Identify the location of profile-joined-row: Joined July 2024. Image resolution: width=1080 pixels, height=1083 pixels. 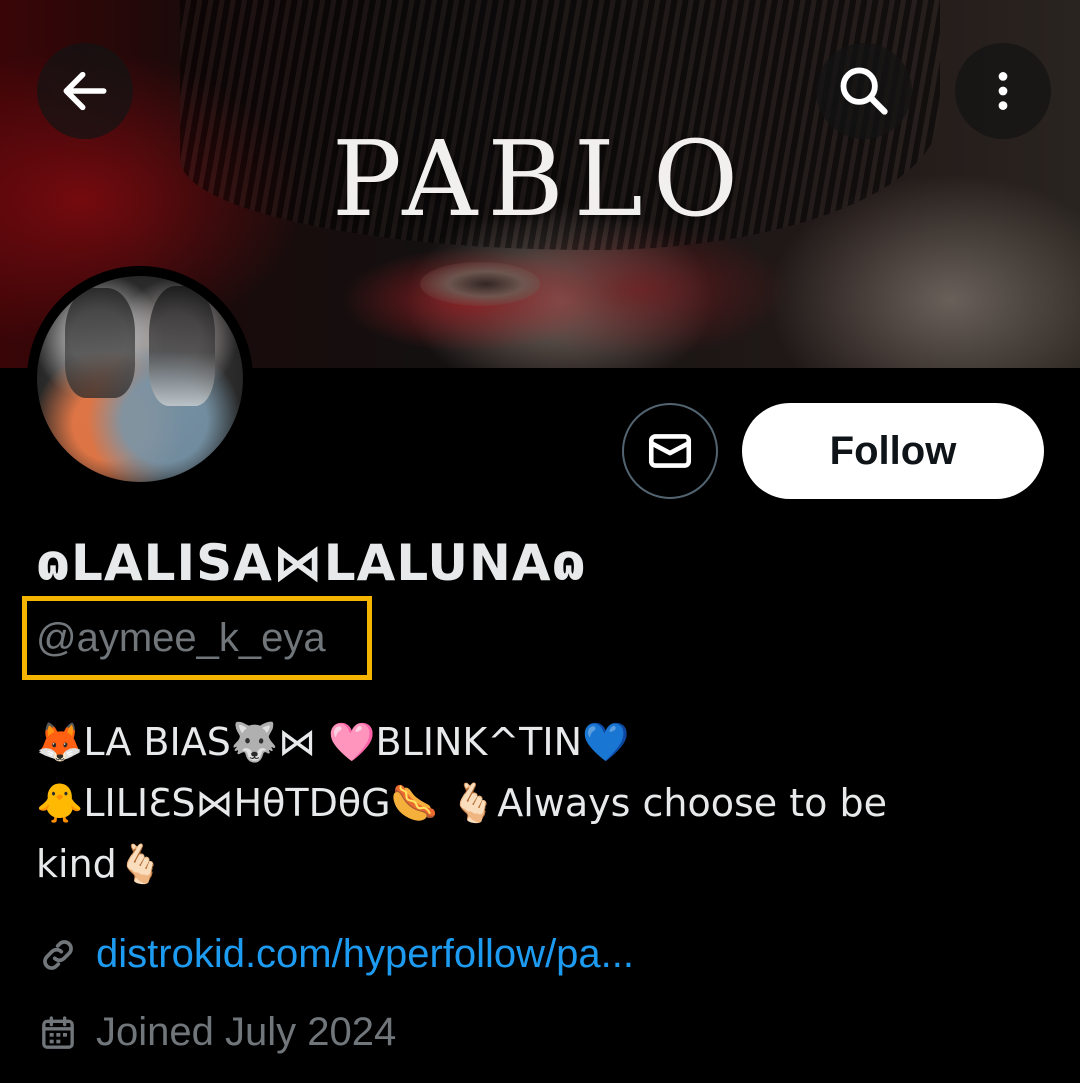
(216, 1032).